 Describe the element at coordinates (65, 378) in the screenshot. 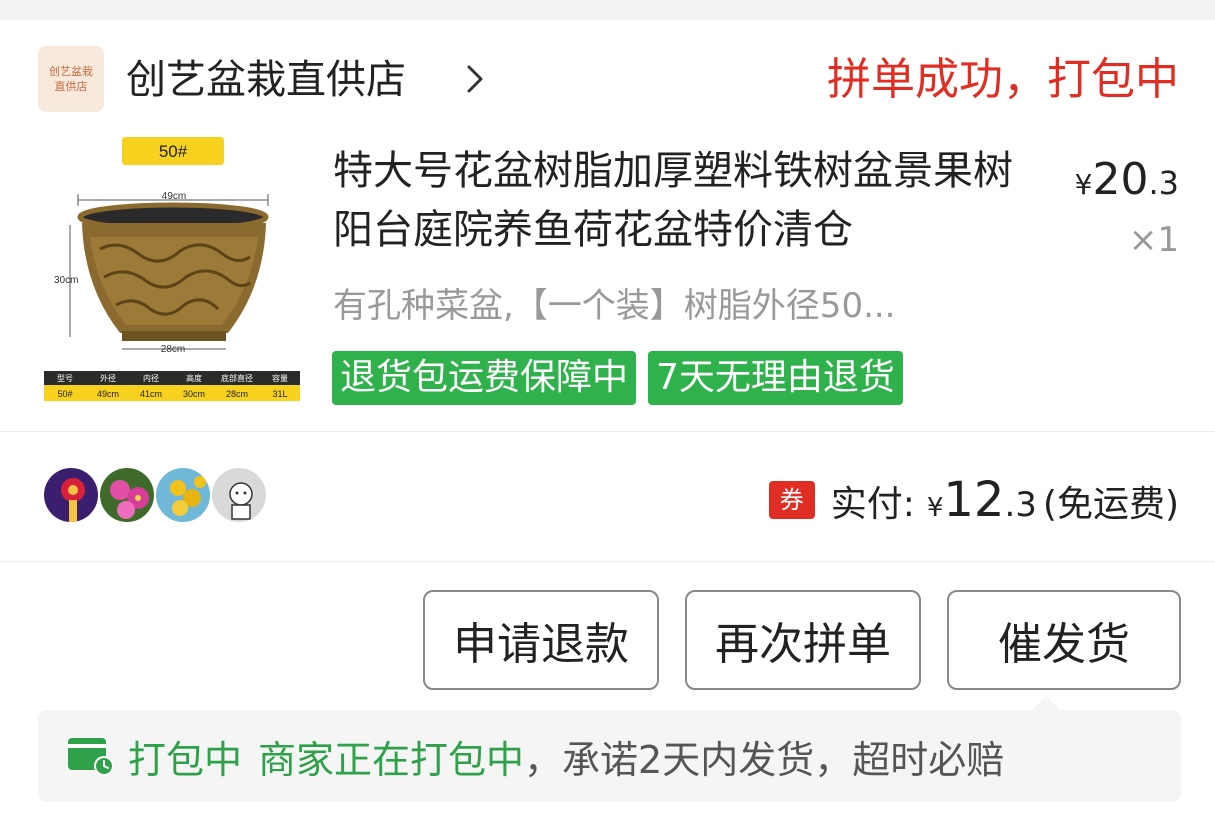

I see `spec-table-header: 型号` at that location.